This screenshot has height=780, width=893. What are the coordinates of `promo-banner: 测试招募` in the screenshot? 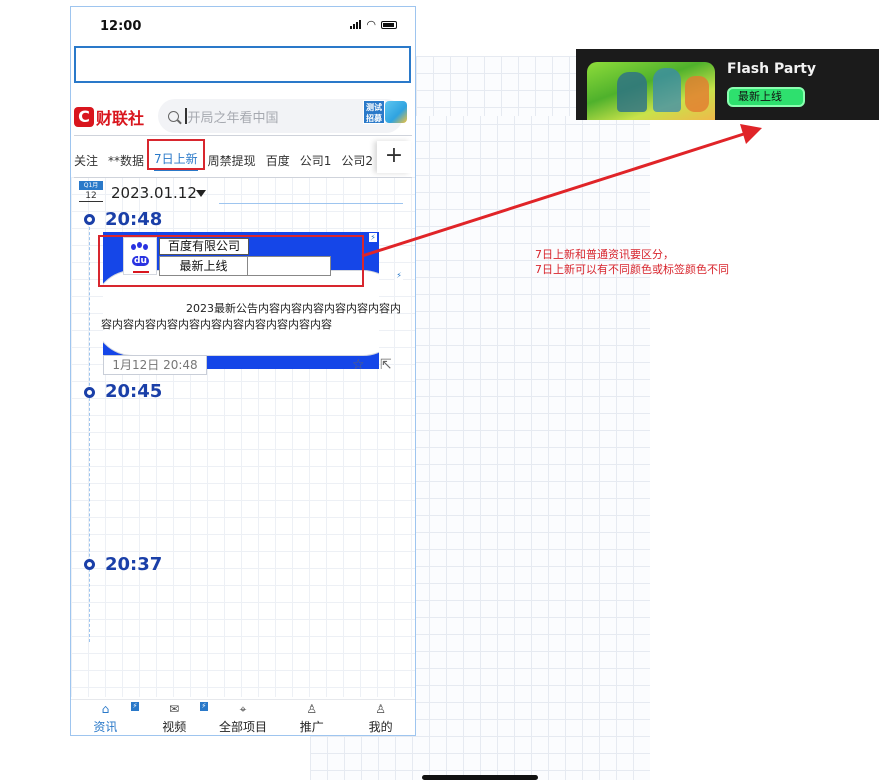 It's located at (385, 113).